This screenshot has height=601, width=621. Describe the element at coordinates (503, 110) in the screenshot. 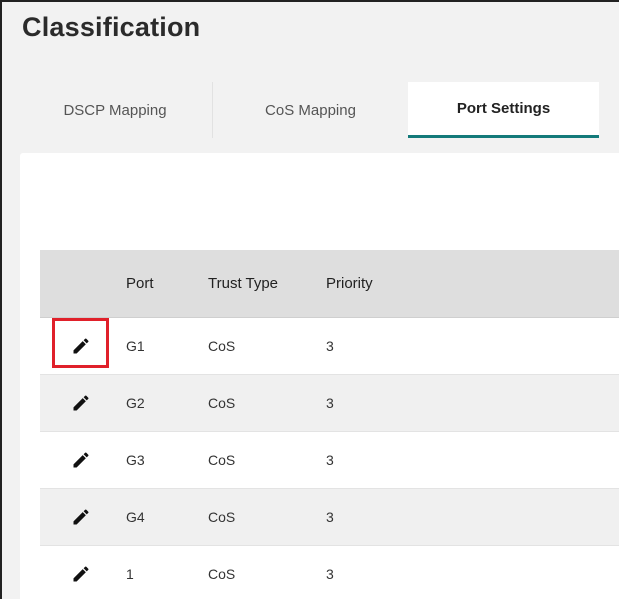

I see `tab-port-settings: Port Settings` at that location.